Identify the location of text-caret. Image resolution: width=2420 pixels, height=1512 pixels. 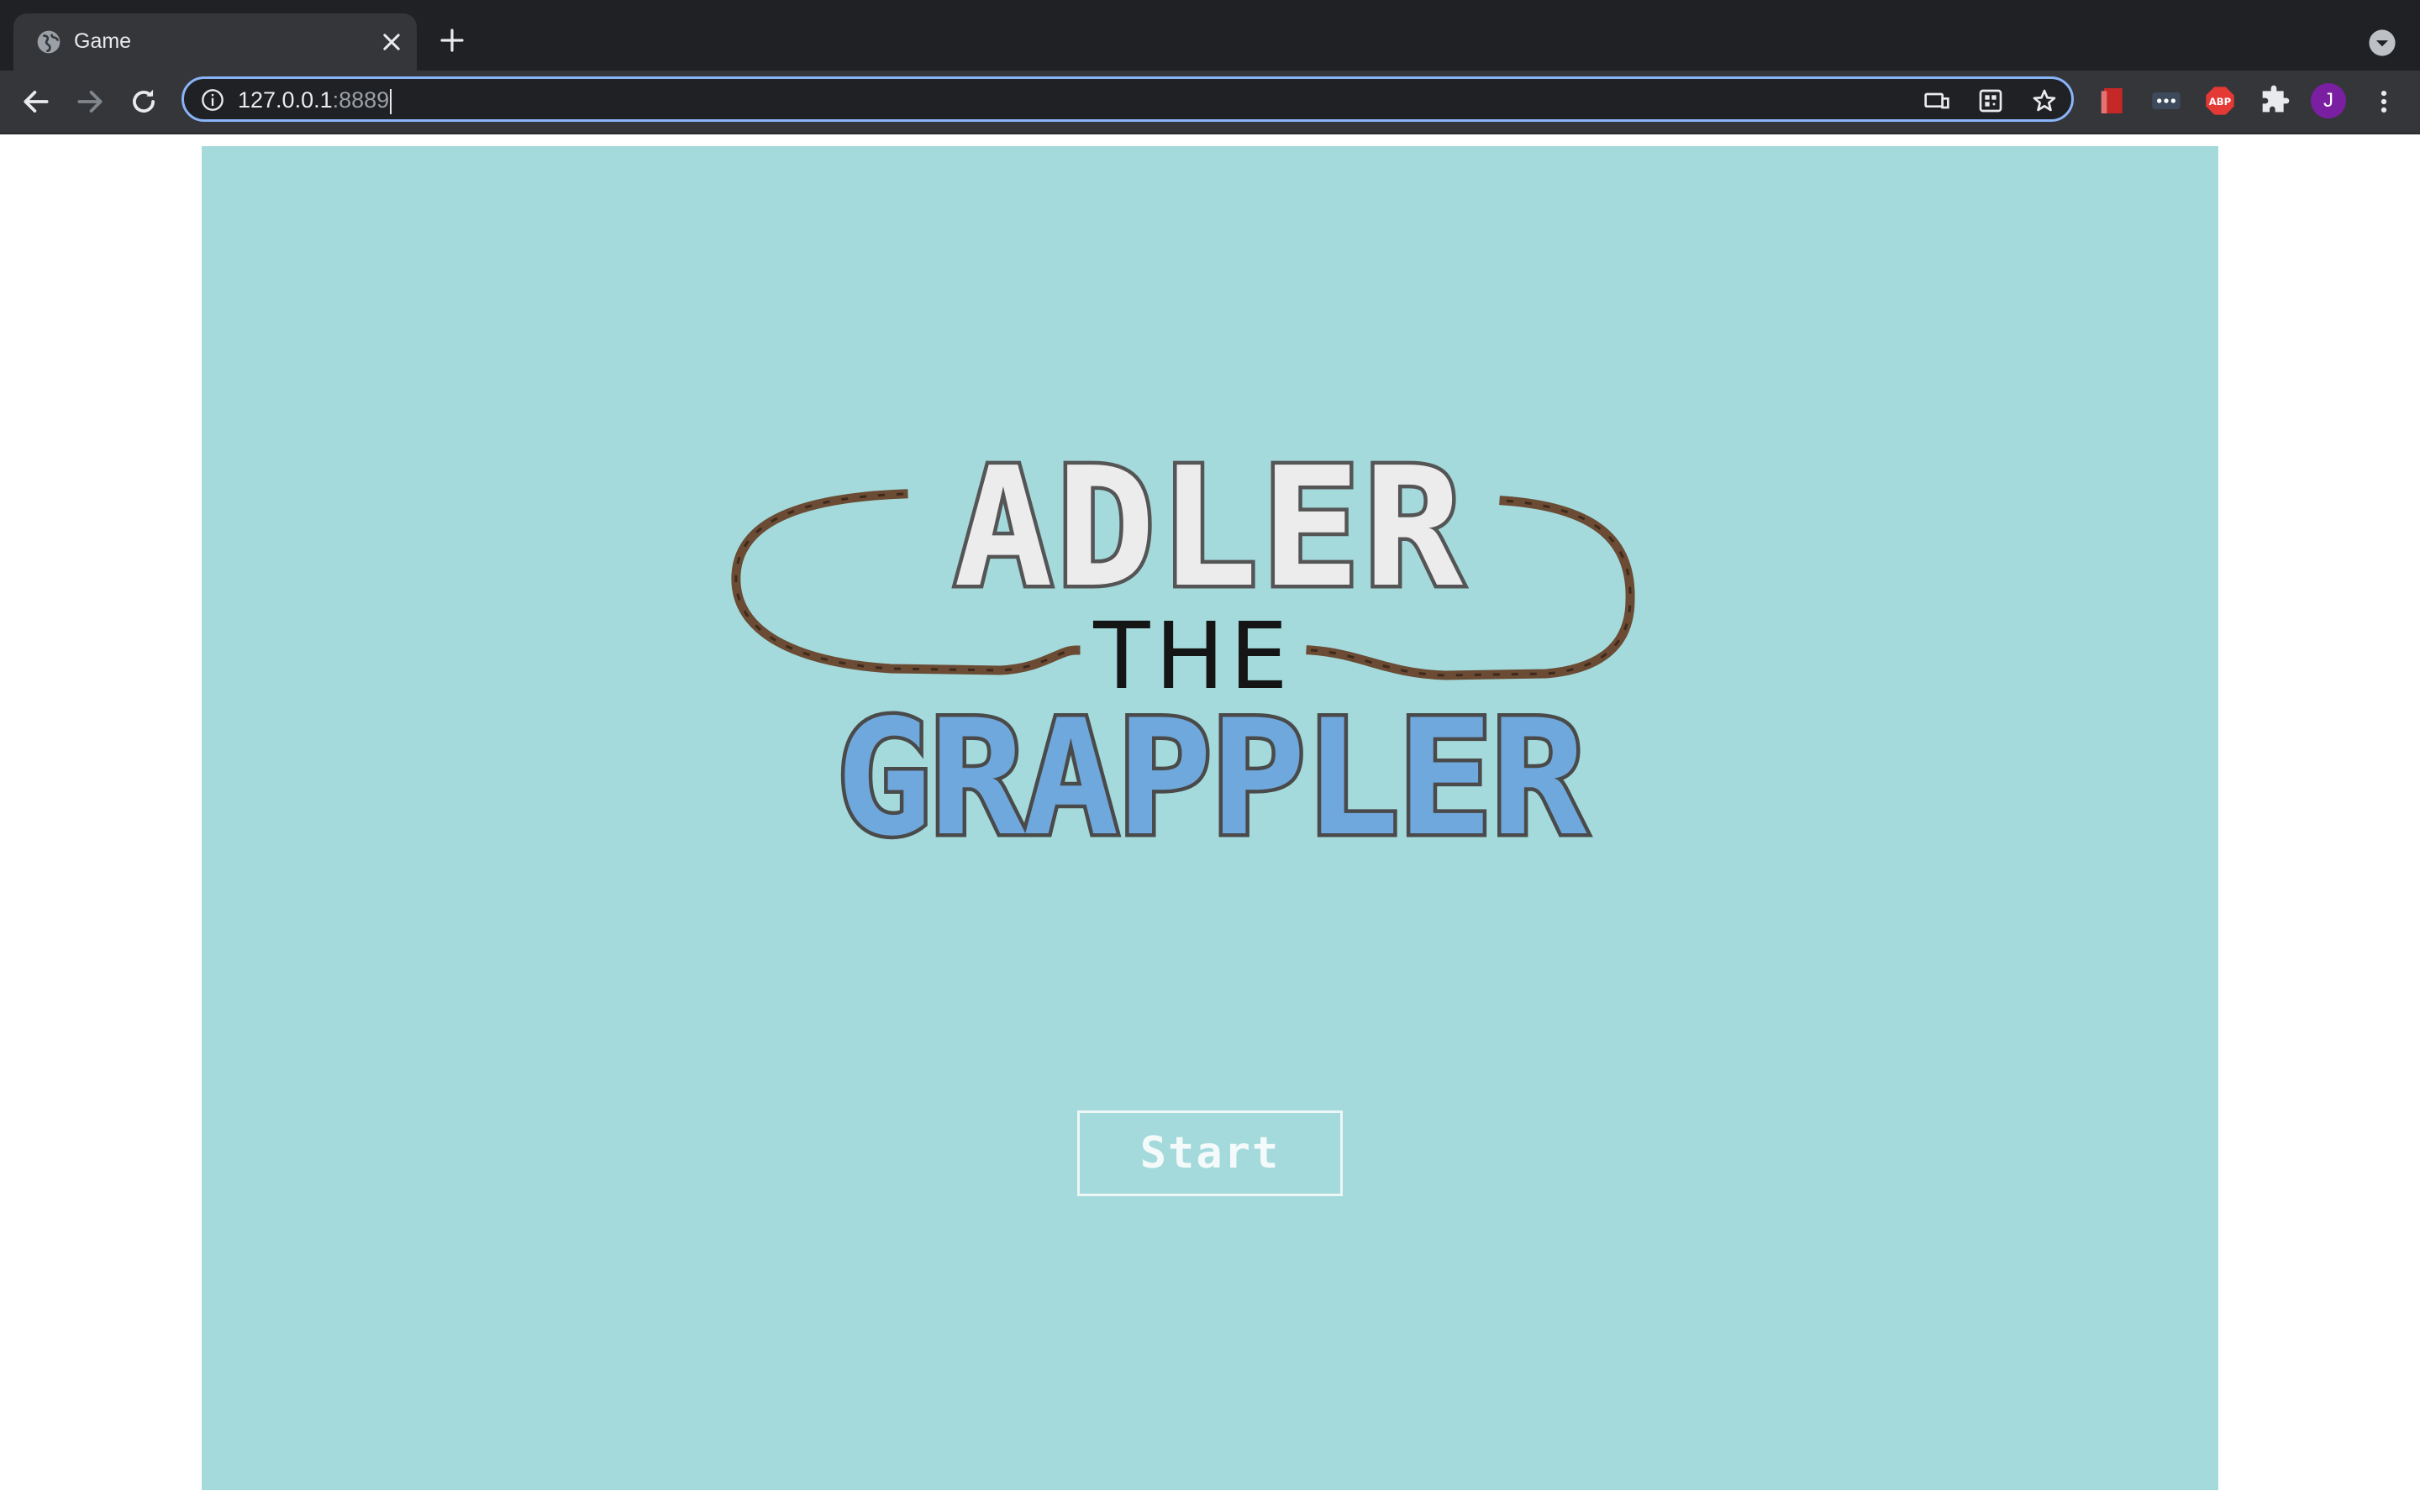
(391, 101).